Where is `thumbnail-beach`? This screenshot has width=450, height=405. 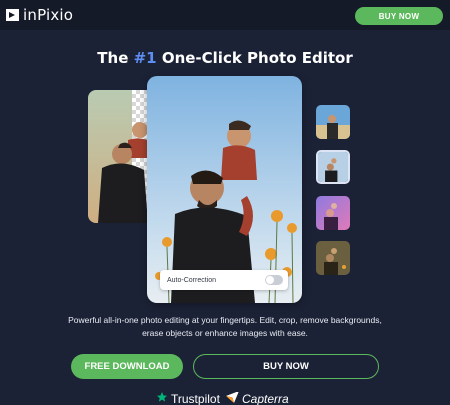
thumbnail-beach is located at coordinates (333, 122).